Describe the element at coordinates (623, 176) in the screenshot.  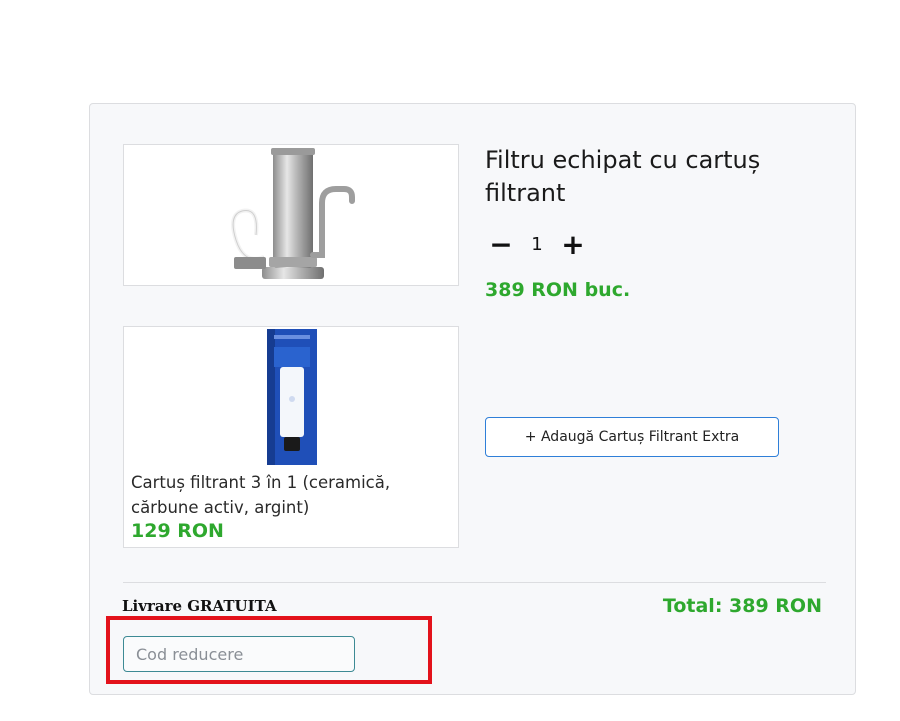
I see `product-title: Filtru echipat cu cartuș filtrant` at that location.